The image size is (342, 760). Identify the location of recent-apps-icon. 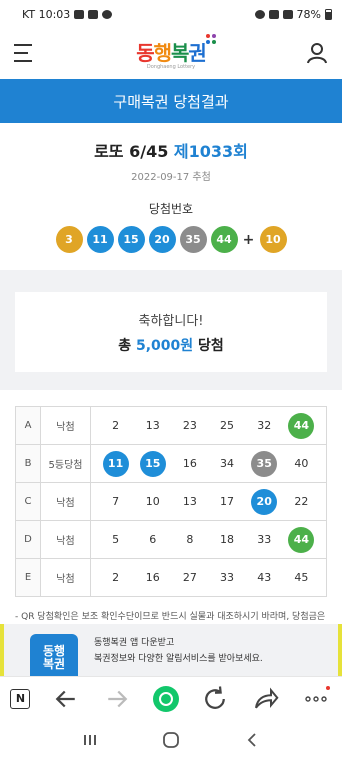
(90, 740).